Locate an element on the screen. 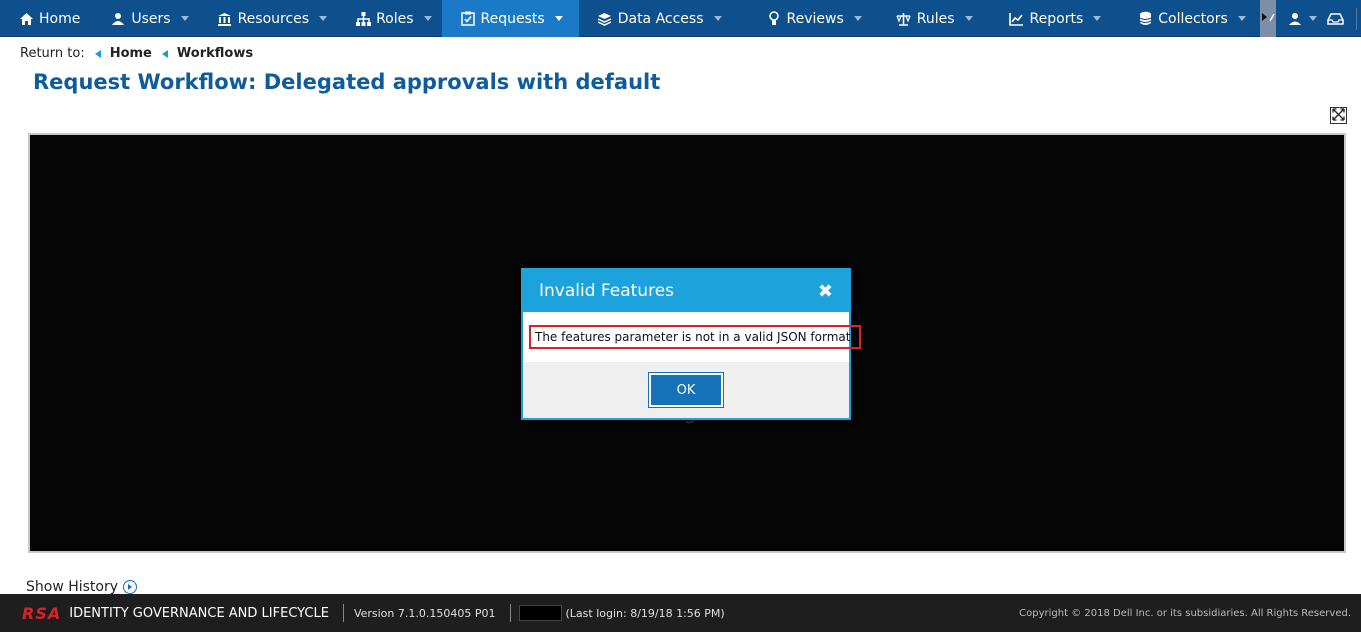  nav-users: Users is located at coordinates (145, 18).